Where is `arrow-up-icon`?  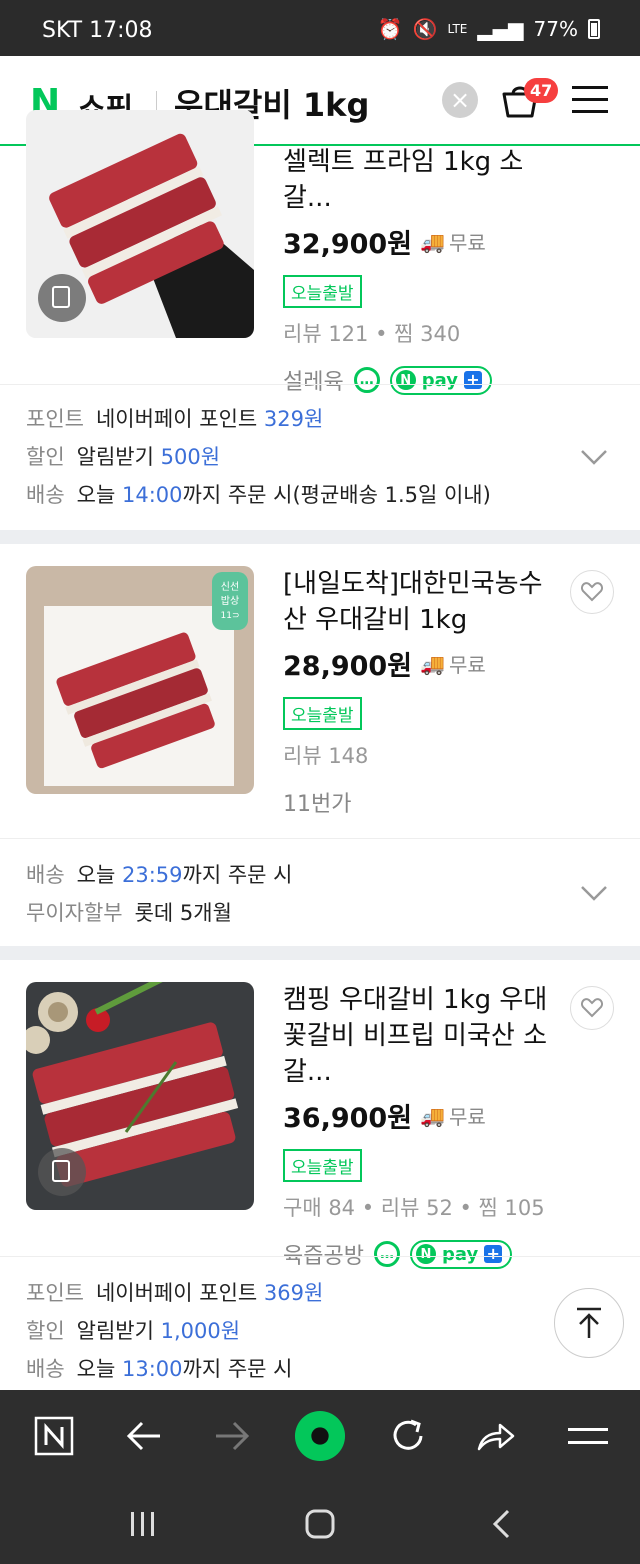
arrow-up-icon is located at coordinates (589, 1322).